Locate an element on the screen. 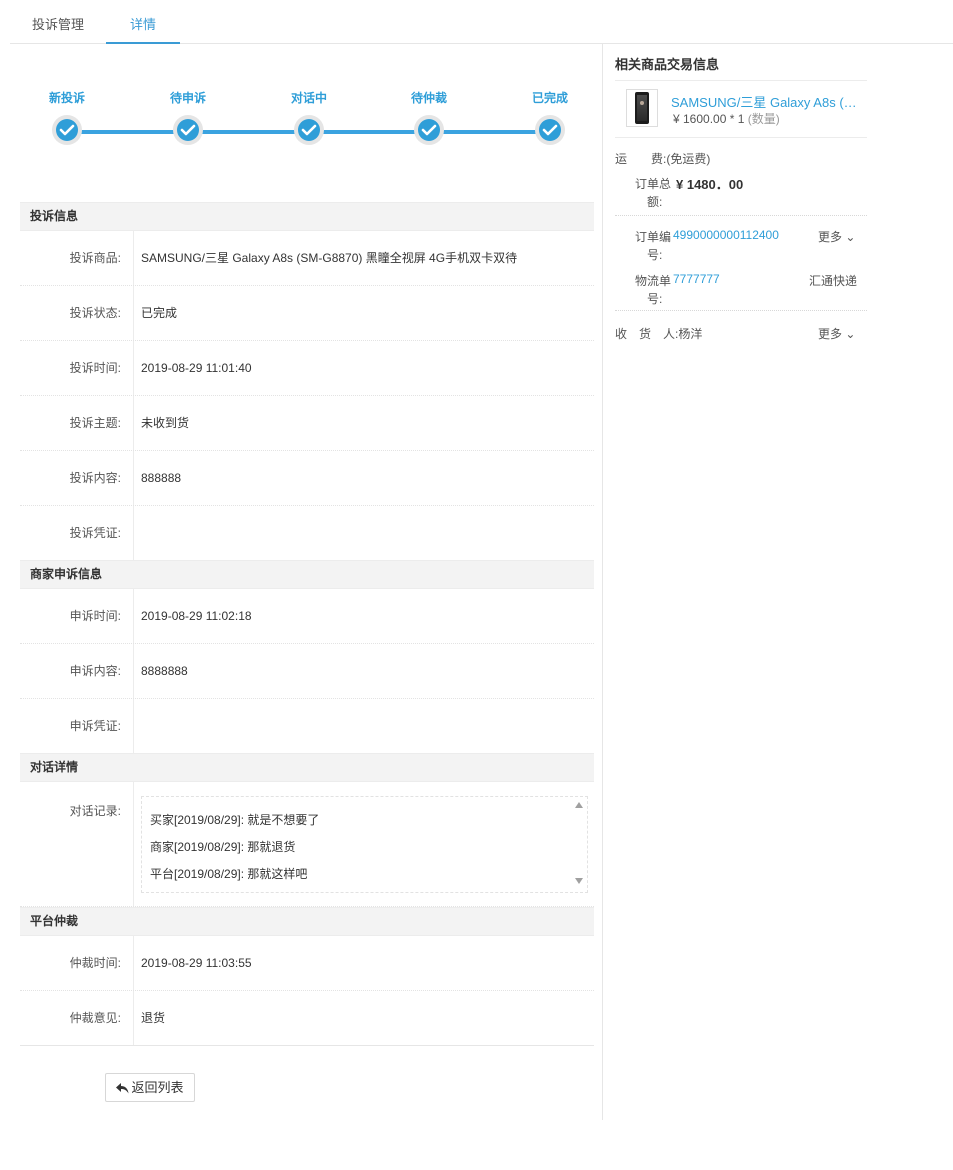  complaint-content: 888888 is located at coordinates (161, 478).